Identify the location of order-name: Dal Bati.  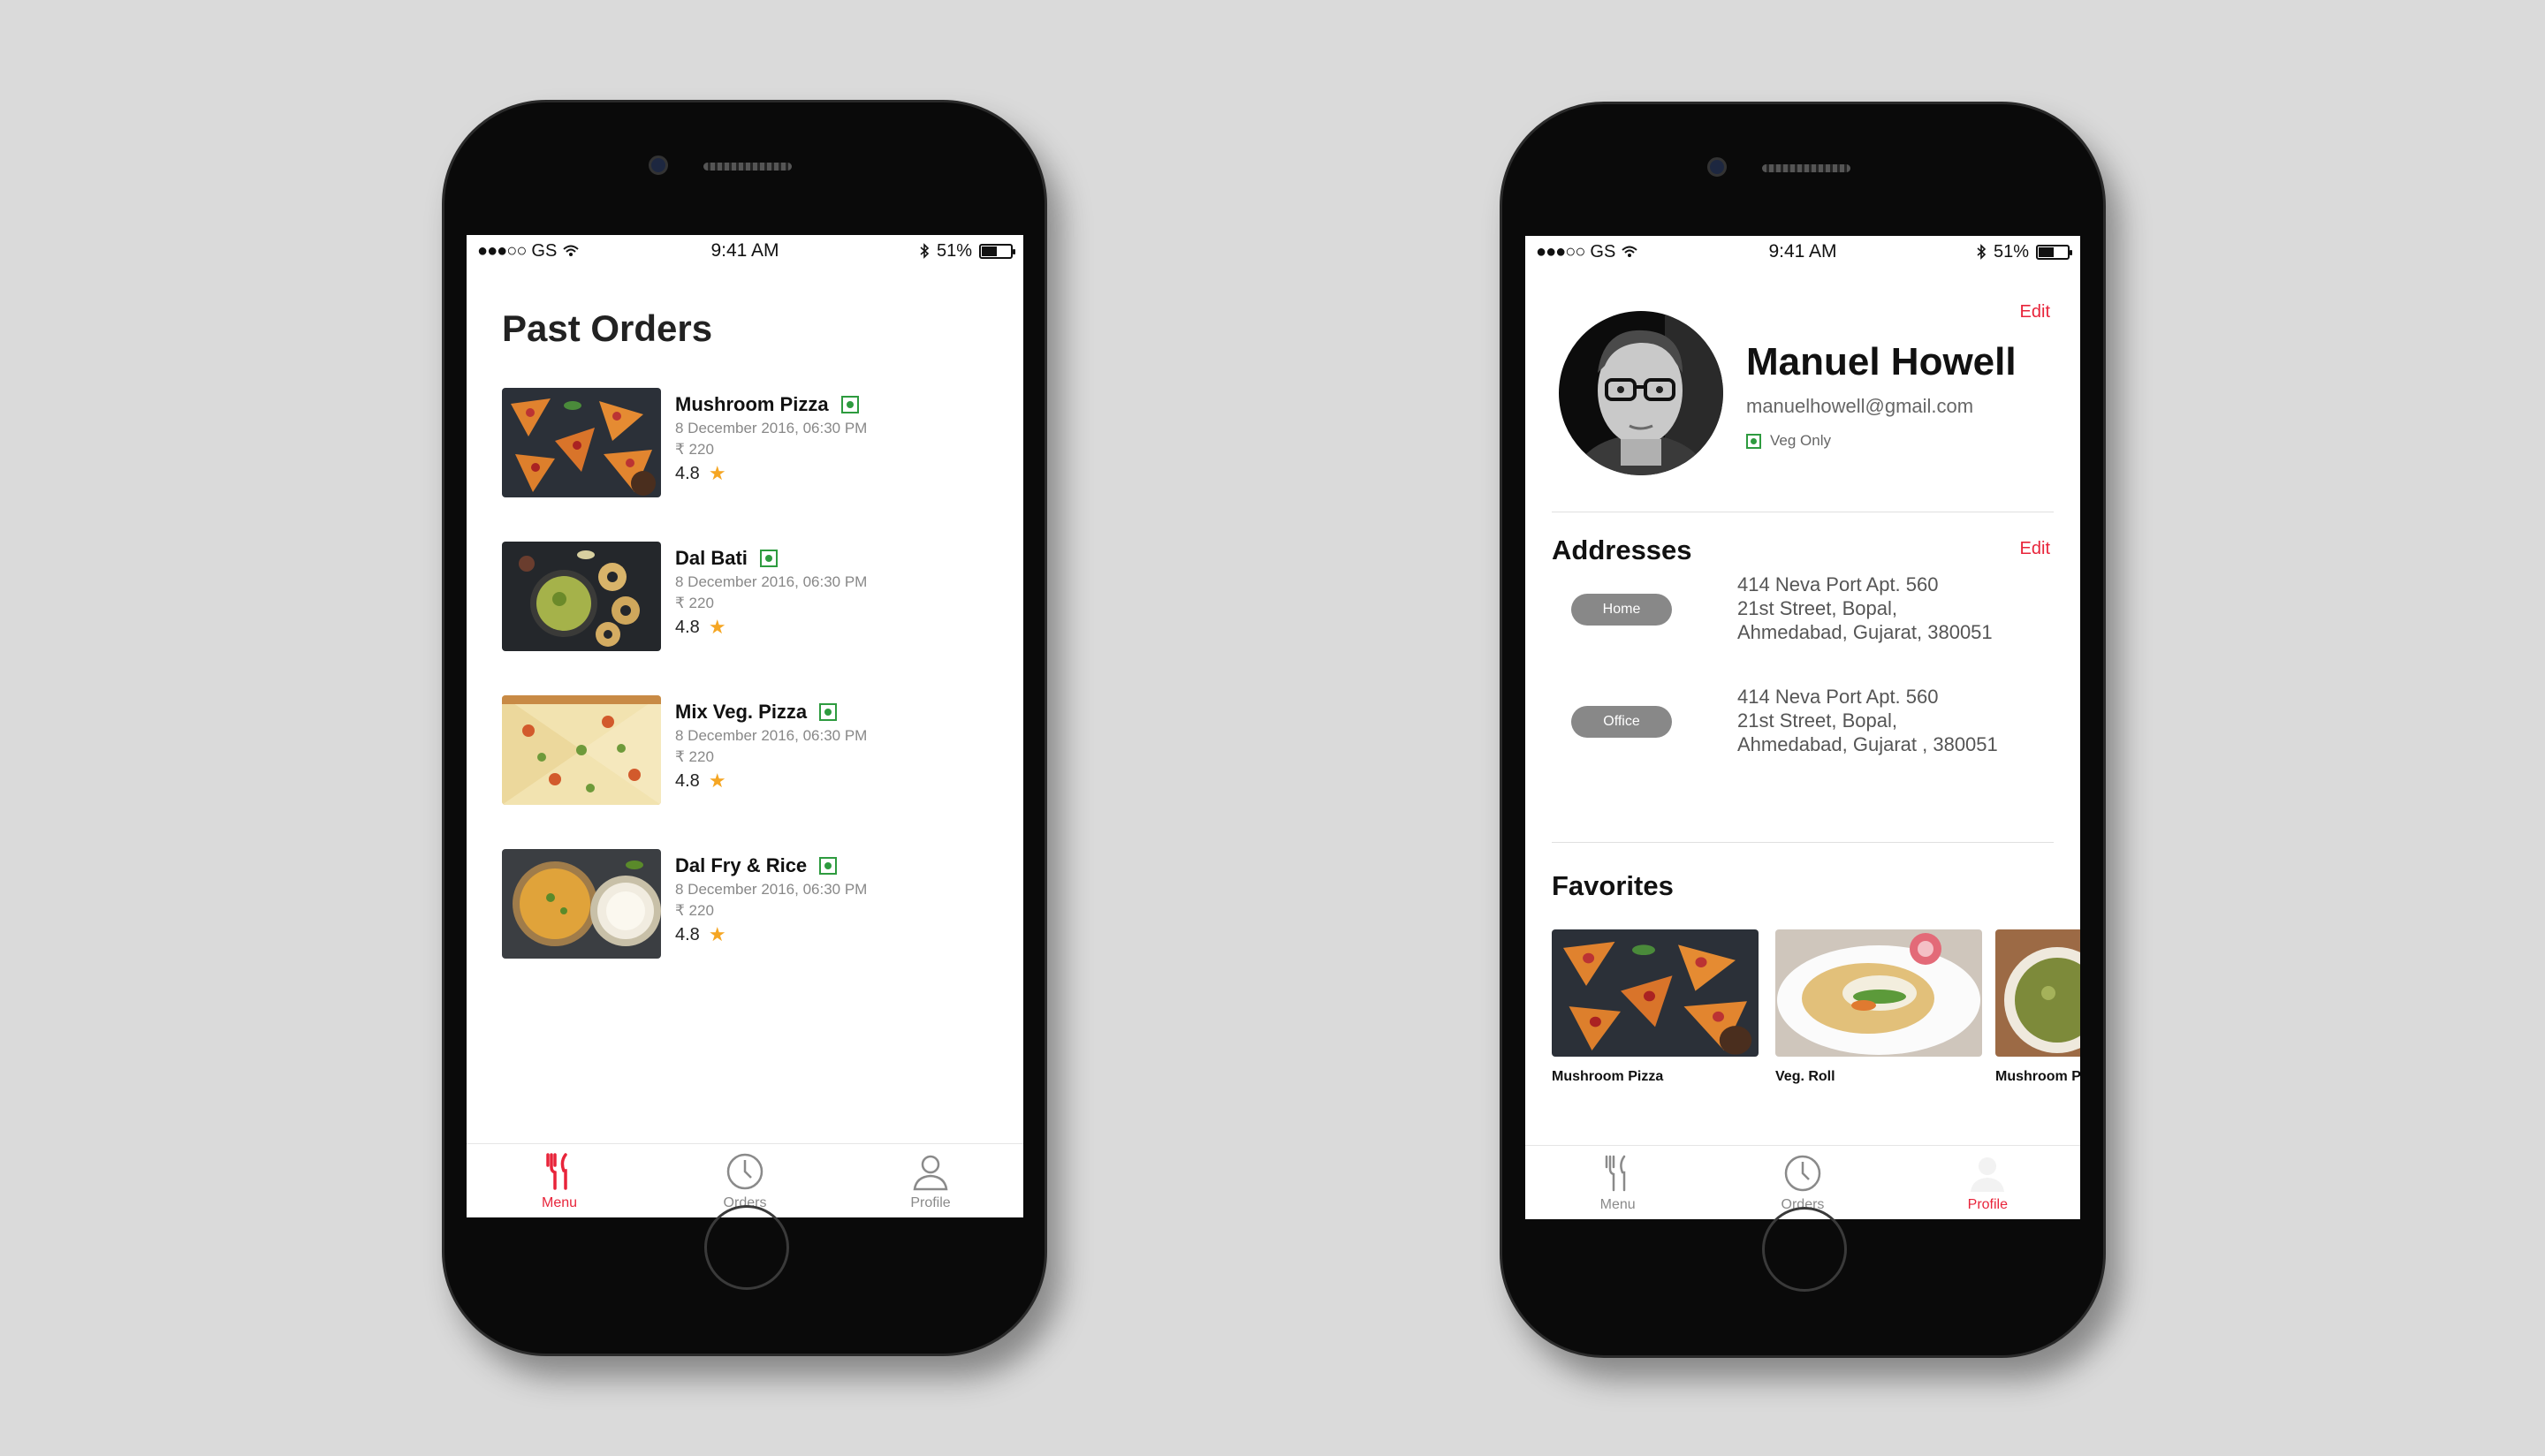
(711, 558).